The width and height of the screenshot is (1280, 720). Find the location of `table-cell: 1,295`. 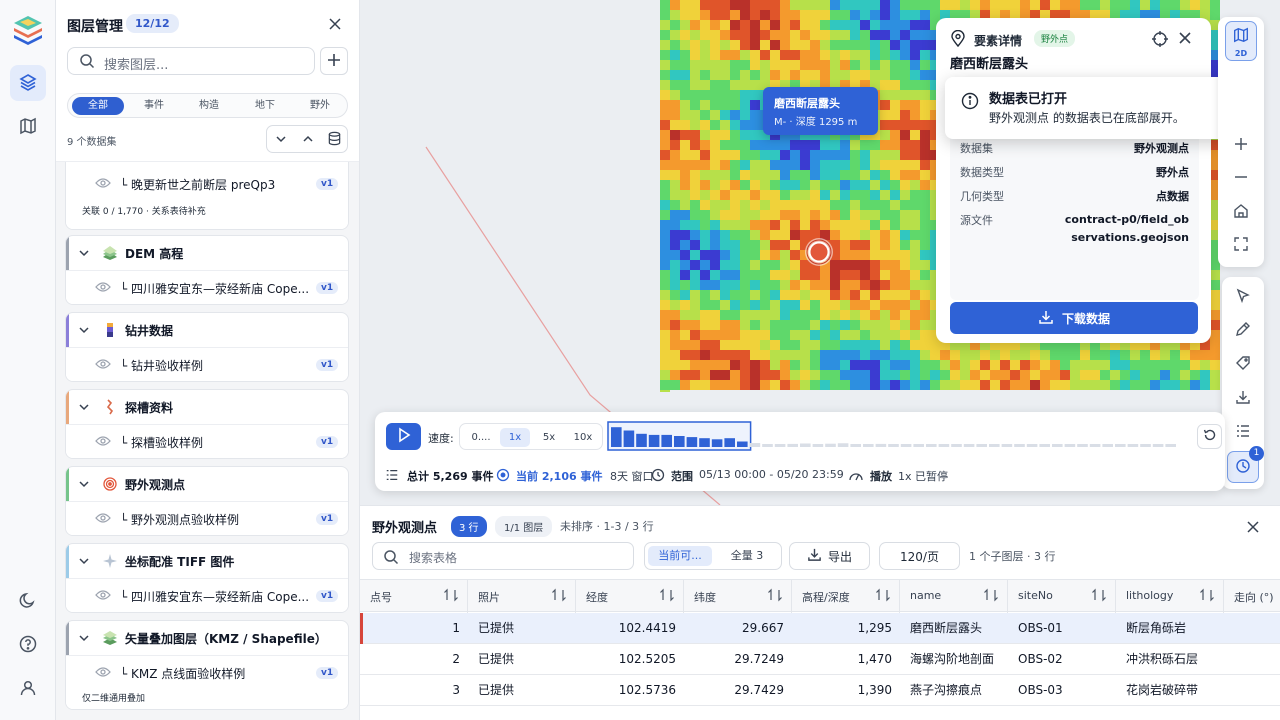

table-cell: 1,295 is located at coordinates (874, 628).